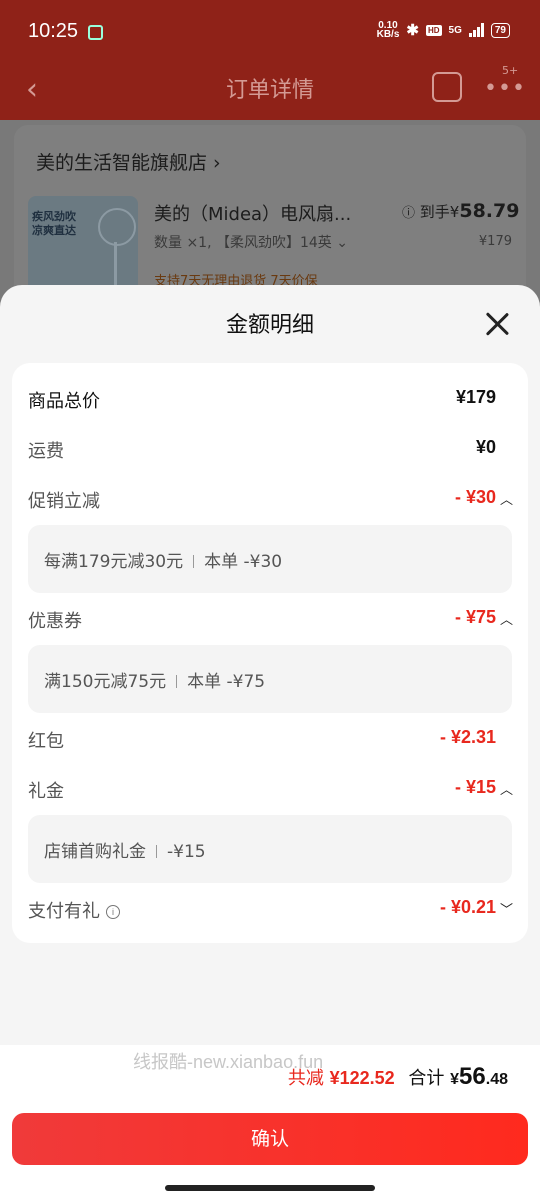 Image resolution: width=540 pixels, height=1200 pixels. I want to click on signal-bars-icon, so click(476, 30).